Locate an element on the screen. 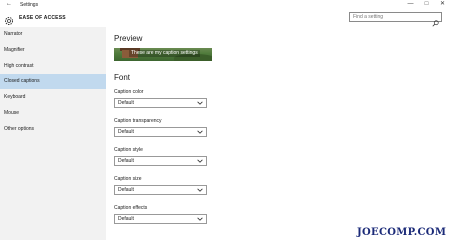 The height and width of the screenshot is (240, 450). minimize-button: — is located at coordinates (410, 5).